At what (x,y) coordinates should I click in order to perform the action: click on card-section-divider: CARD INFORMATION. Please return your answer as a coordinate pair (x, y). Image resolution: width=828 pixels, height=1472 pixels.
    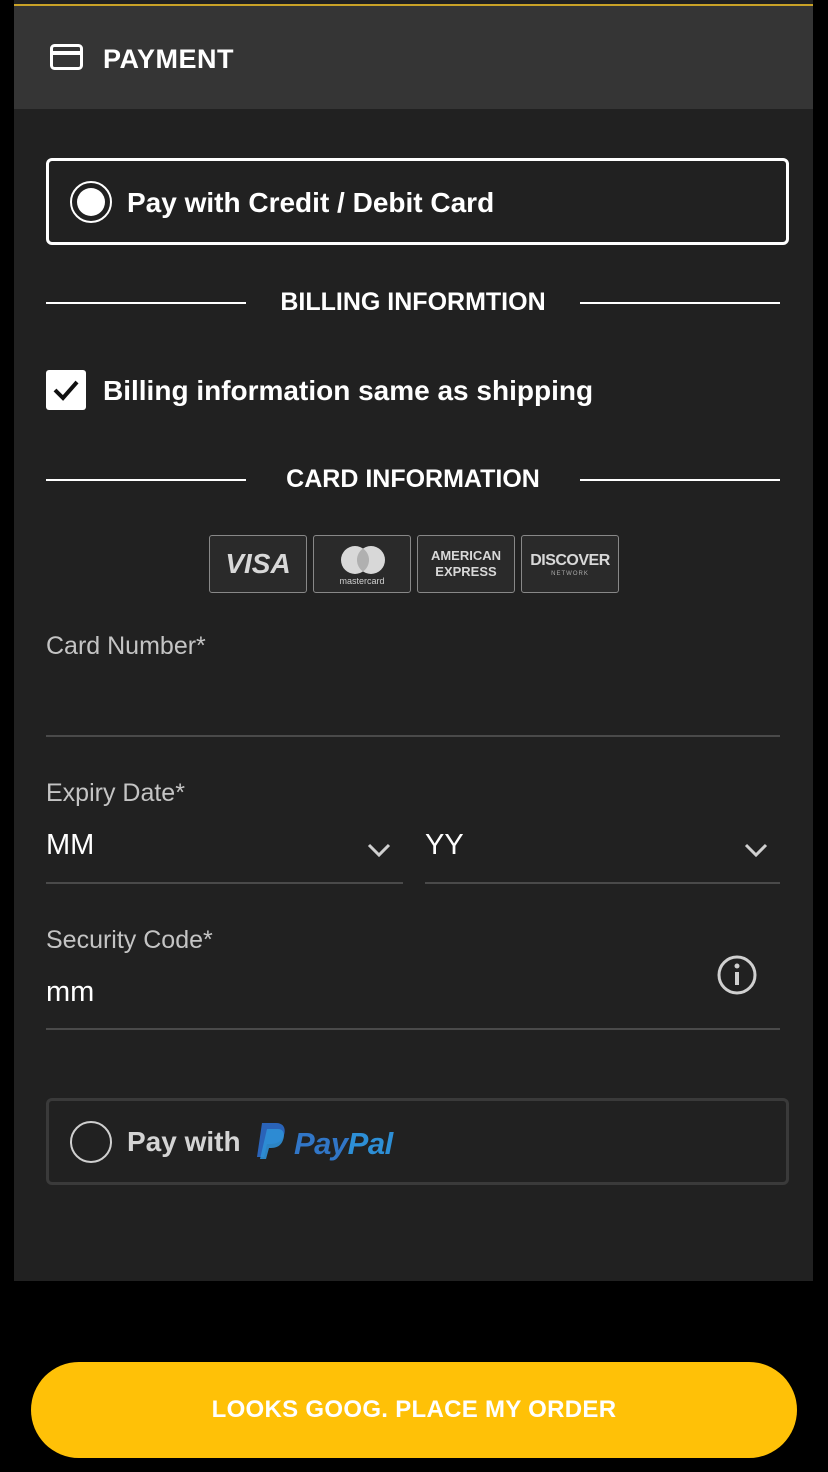
    Looking at the image, I should click on (413, 480).